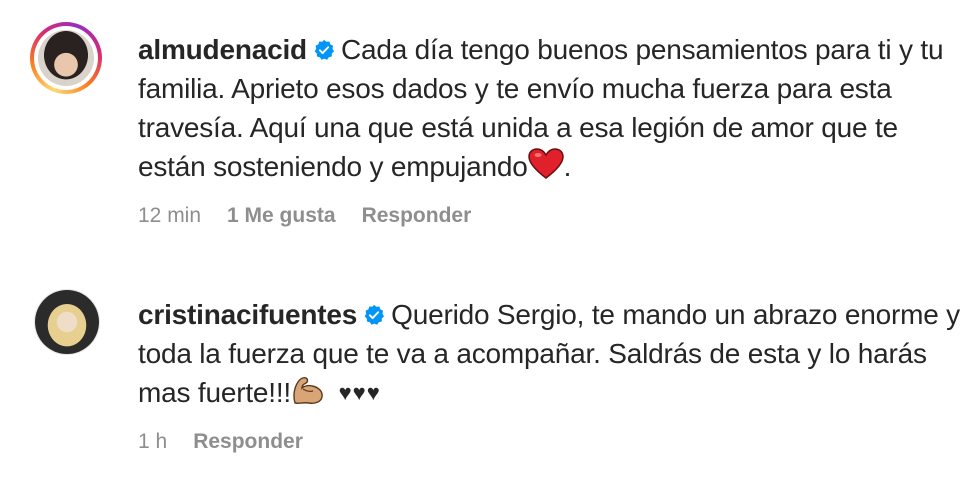 The image size is (980, 483). I want to click on username-link: cristinacifuentes, so click(247, 314).